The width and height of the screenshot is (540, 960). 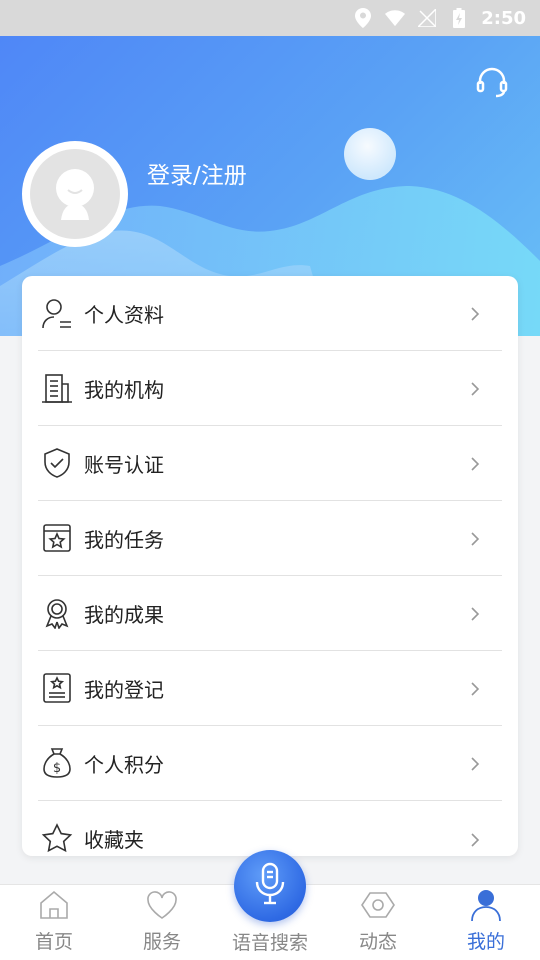 What do you see at coordinates (124, 614) in the screenshot?
I see `menu-label: 我的成果` at bounding box center [124, 614].